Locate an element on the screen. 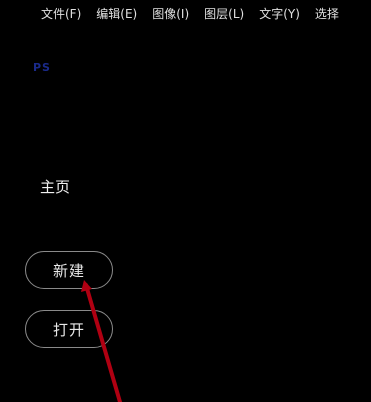 The width and height of the screenshot is (371, 402). menu-file: 文件(F) is located at coordinates (61, 14).